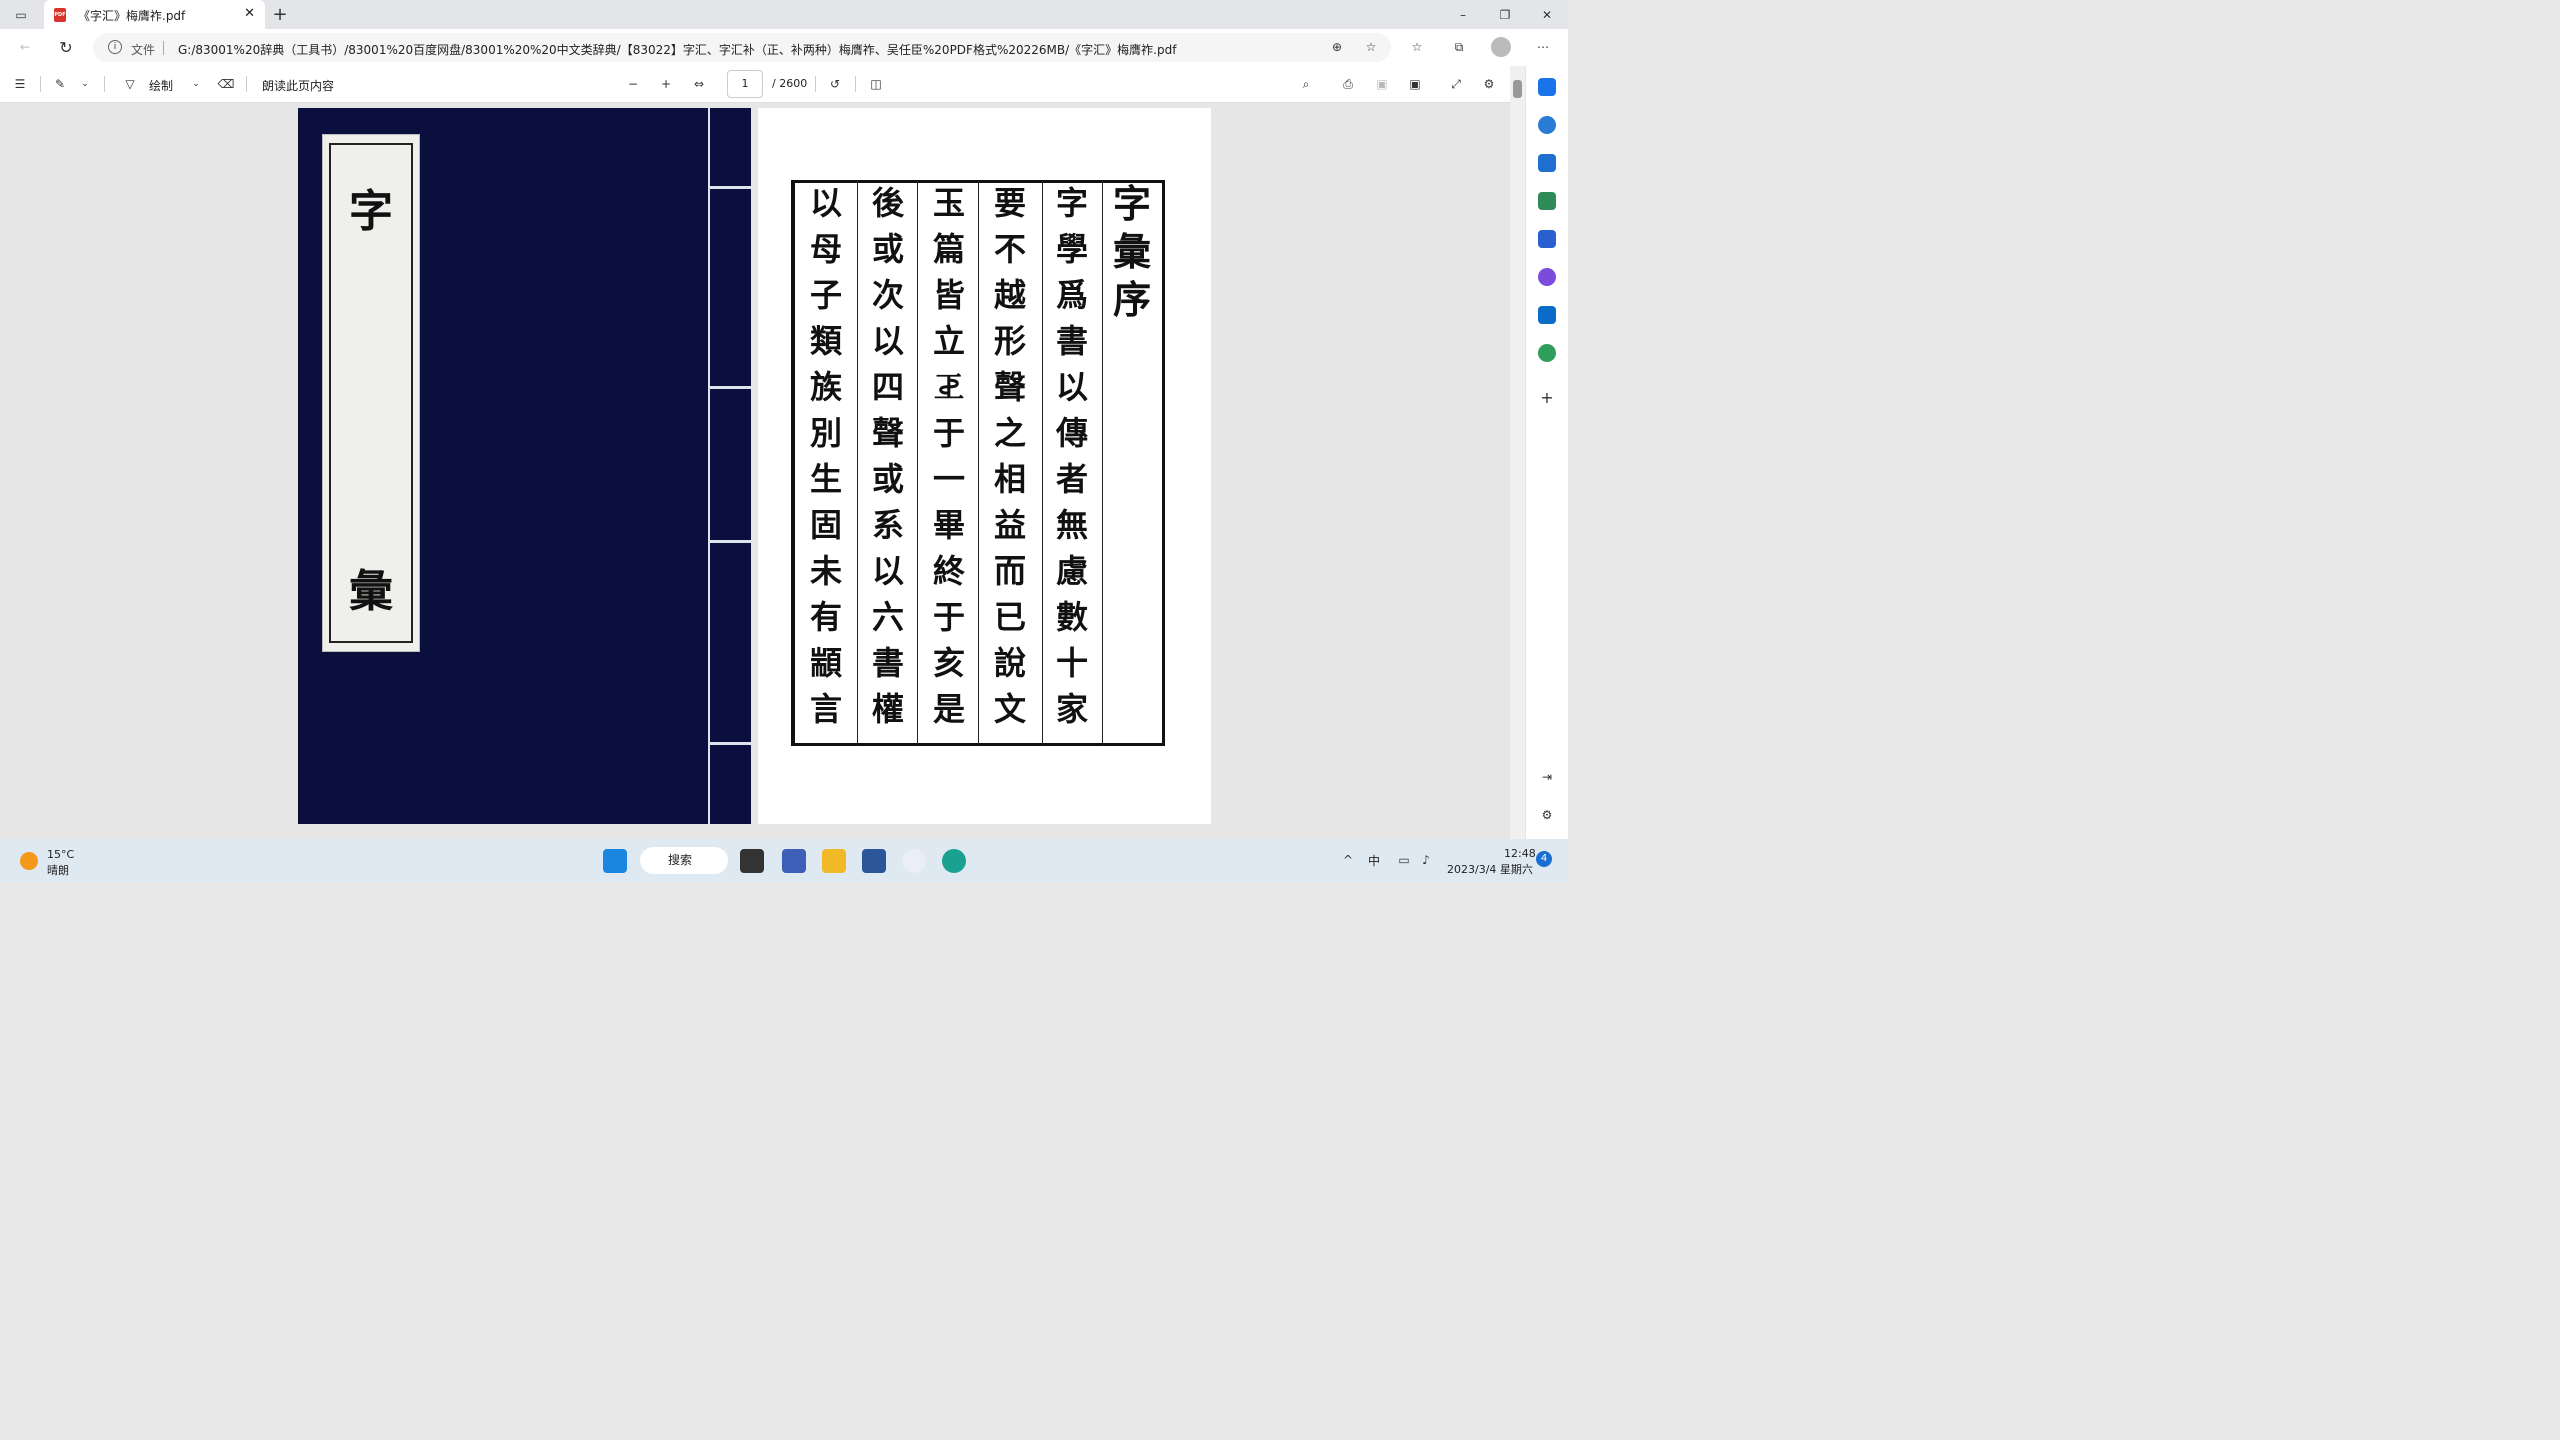 The width and height of the screenshot is (2560, 1440). Describe the element at coordinates (1547, 777) in the screenshot. I see `split-screen-icon: ⇥` at that location.